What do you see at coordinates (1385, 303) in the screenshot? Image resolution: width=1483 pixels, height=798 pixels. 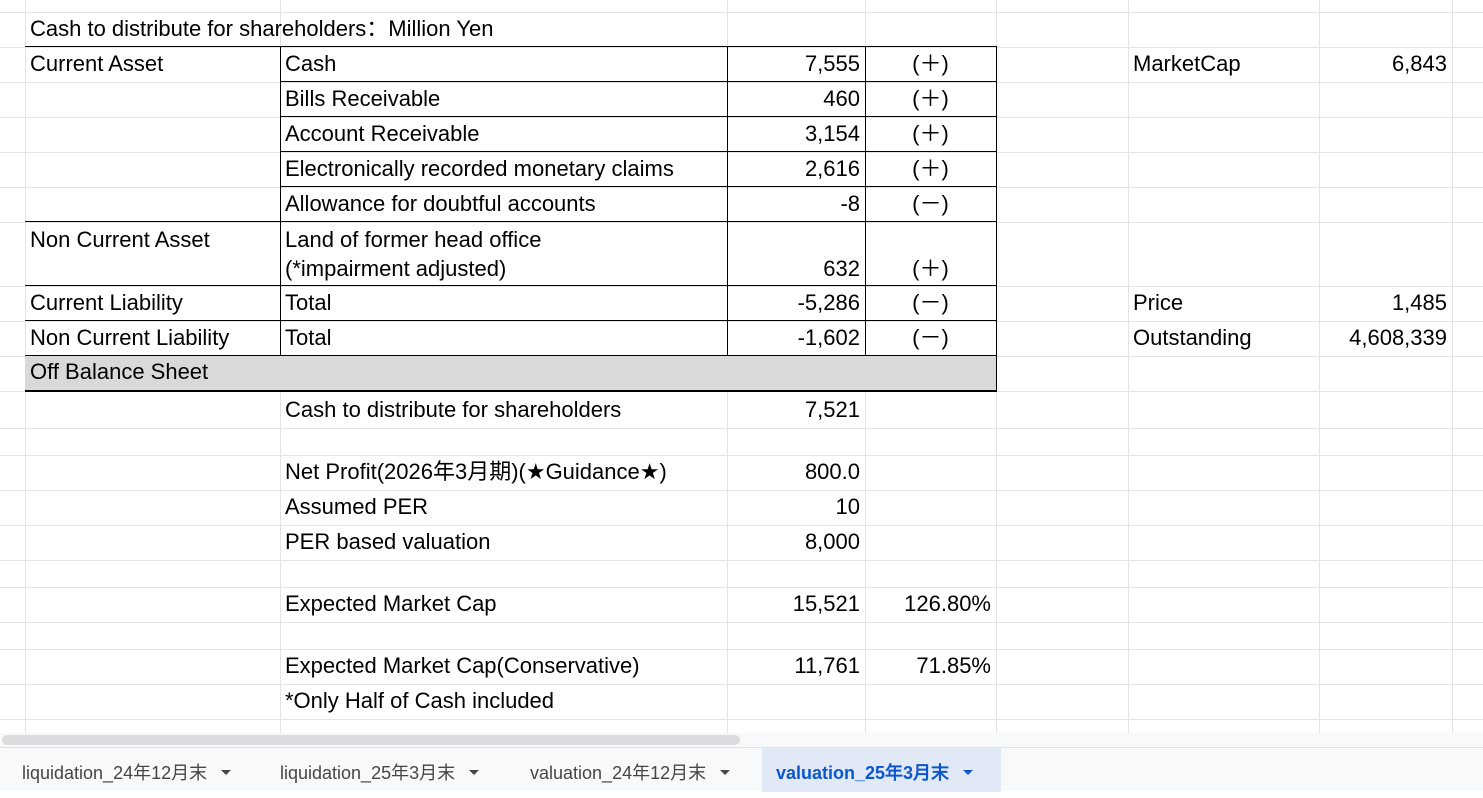 I see `price-value: 1,485` at bounding box center [1385, 303].